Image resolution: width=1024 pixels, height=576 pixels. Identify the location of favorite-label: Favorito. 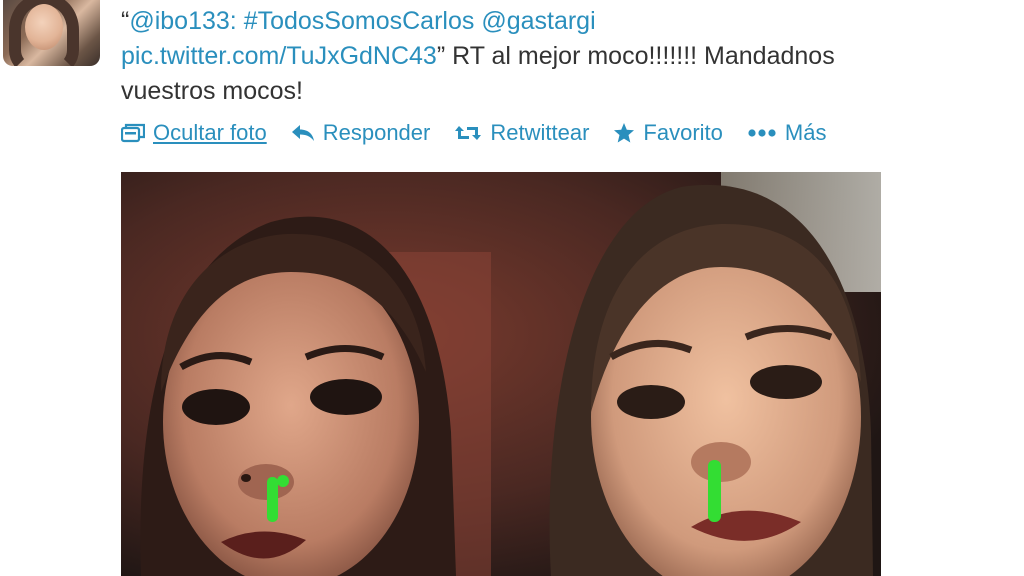
(683, 132).